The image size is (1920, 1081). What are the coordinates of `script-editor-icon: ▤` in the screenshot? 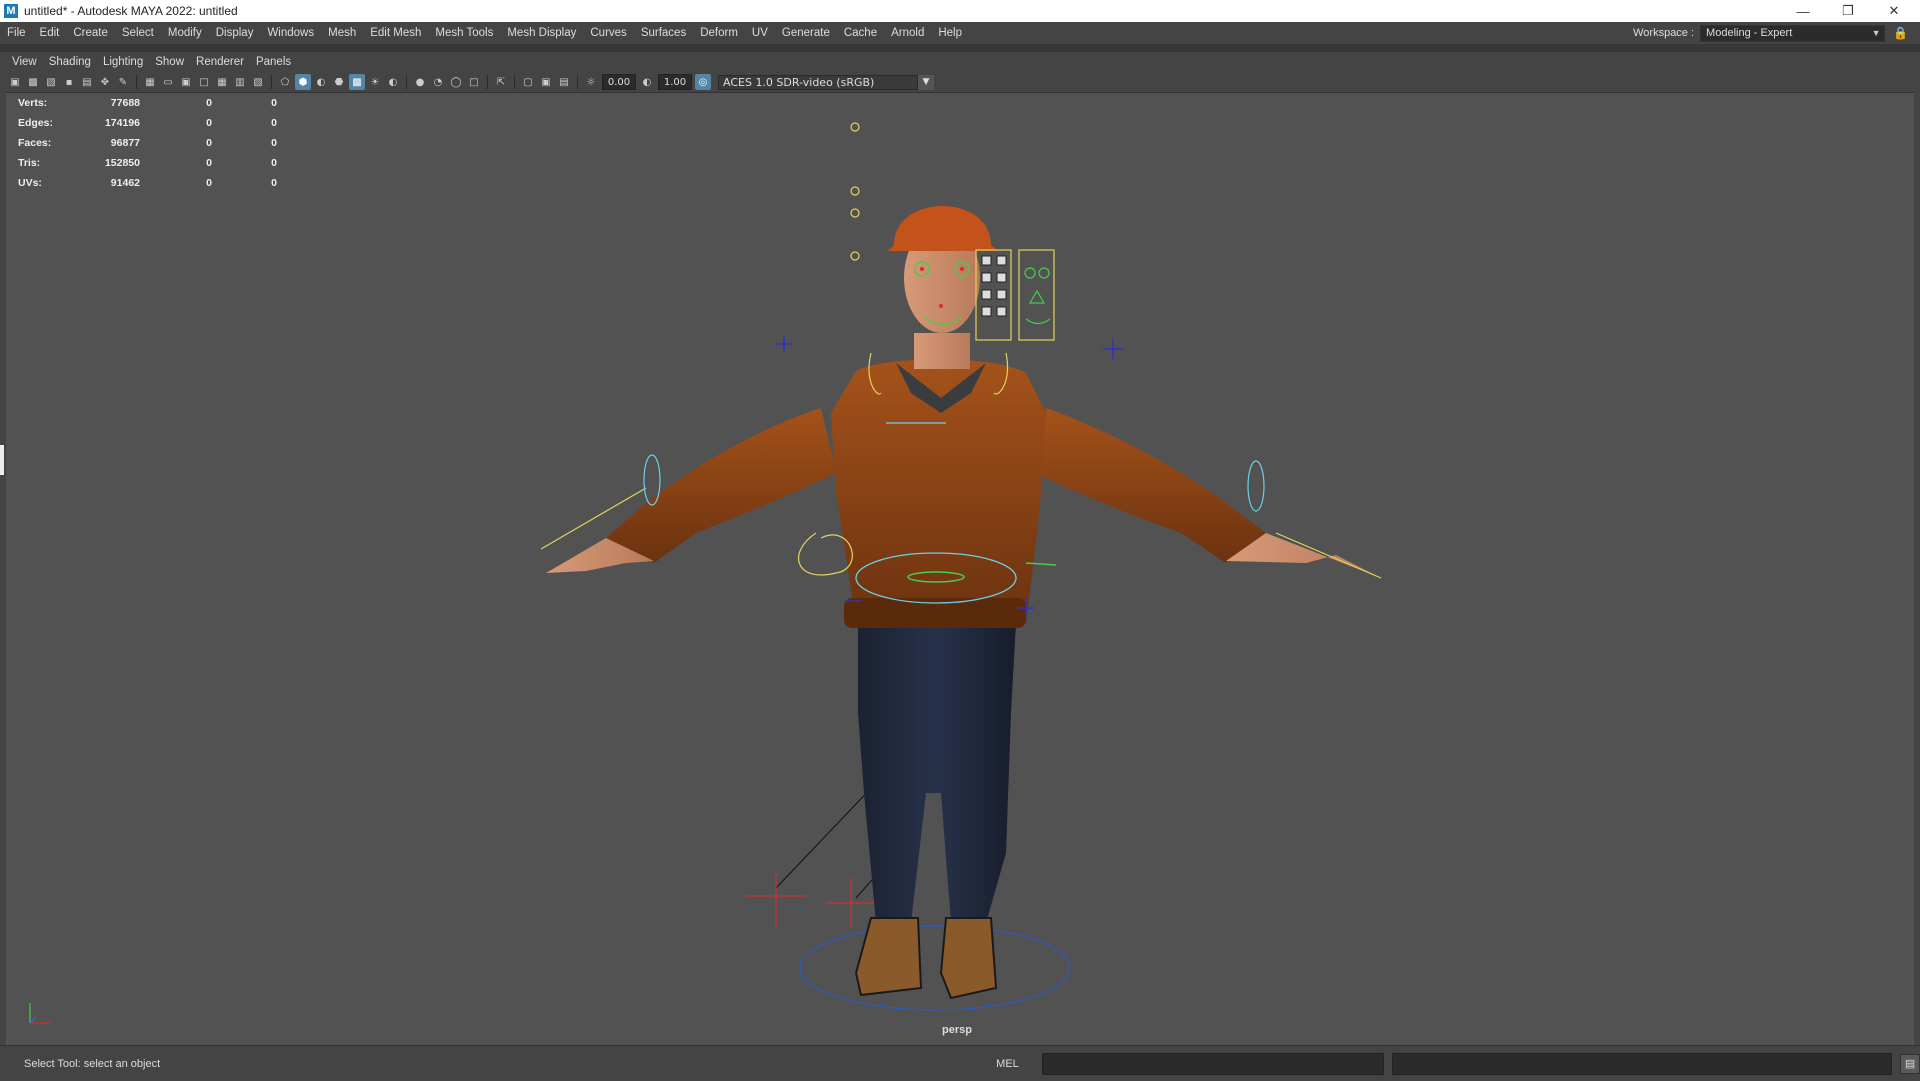 It's located at (1910, 1063).